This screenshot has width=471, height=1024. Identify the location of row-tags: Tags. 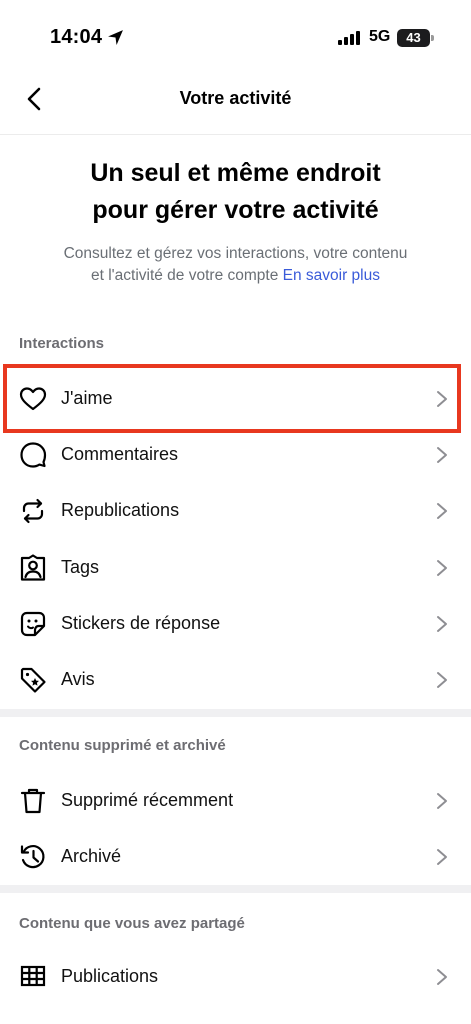
(235, 568).